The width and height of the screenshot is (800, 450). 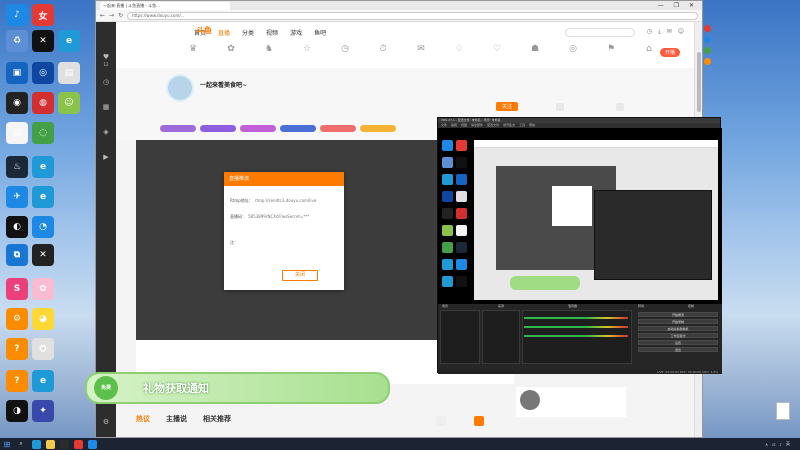 I want to click on qq-search-icon: ◎, so click(x=43, y=73).